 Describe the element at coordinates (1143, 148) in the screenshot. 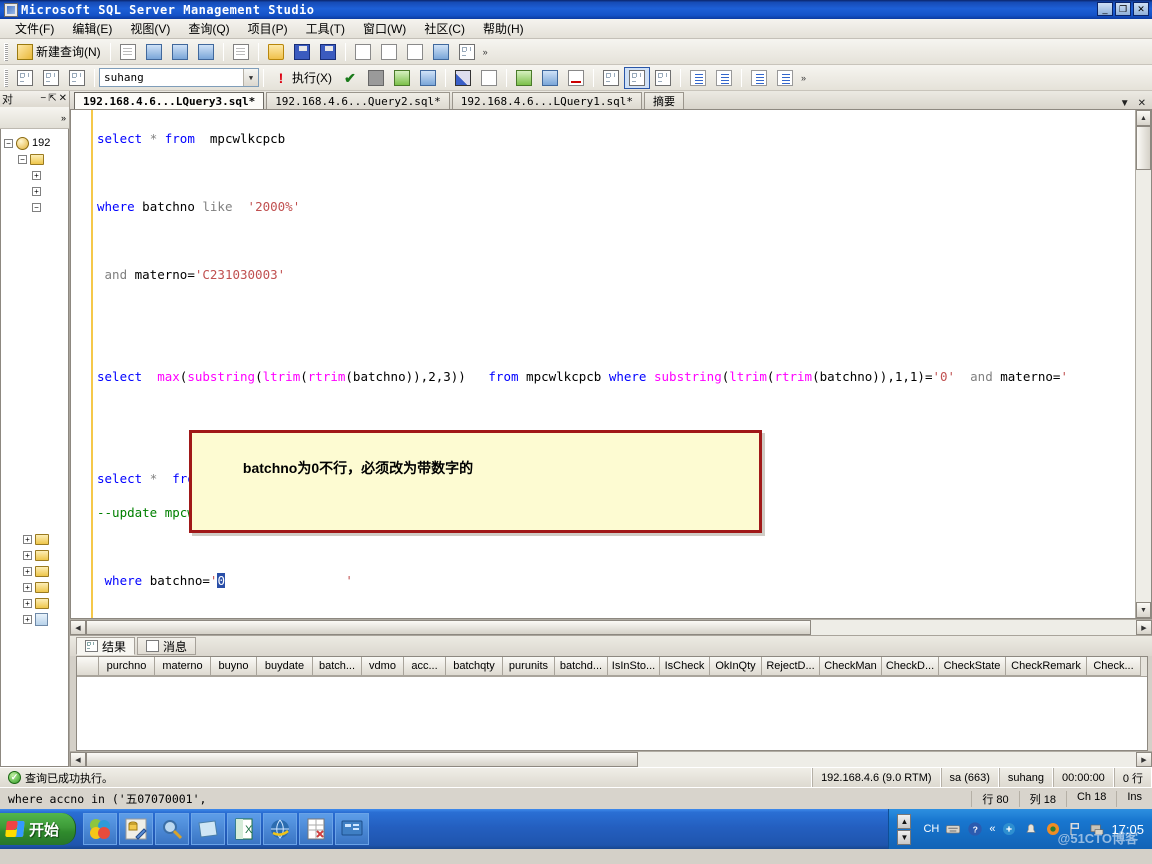

I see `scroll-thumb` at that location.